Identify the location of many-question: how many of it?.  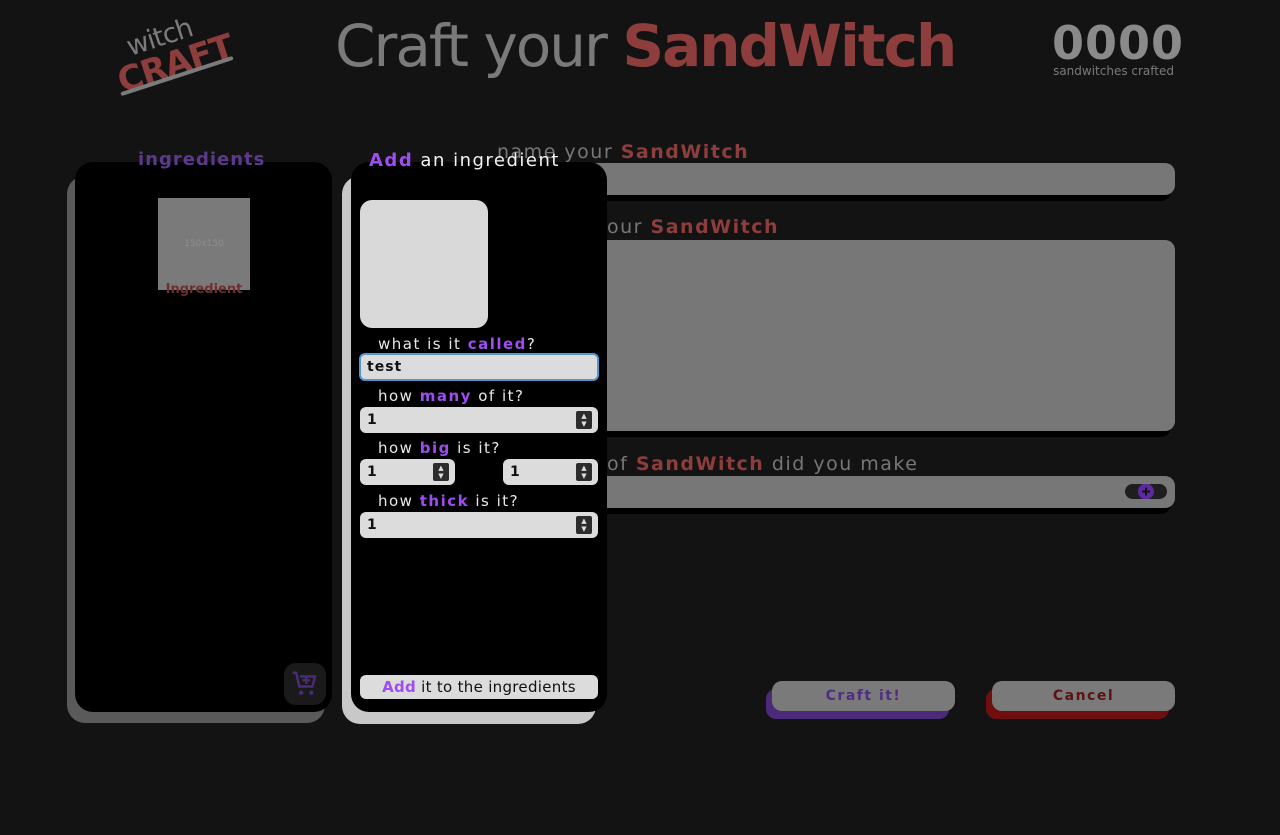
(451, 396).